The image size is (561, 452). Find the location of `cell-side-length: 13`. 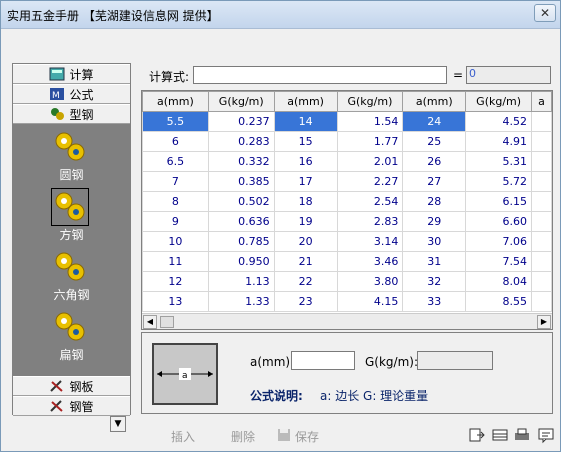

cell-side-length: 13 is located at coordinates (175, 301).